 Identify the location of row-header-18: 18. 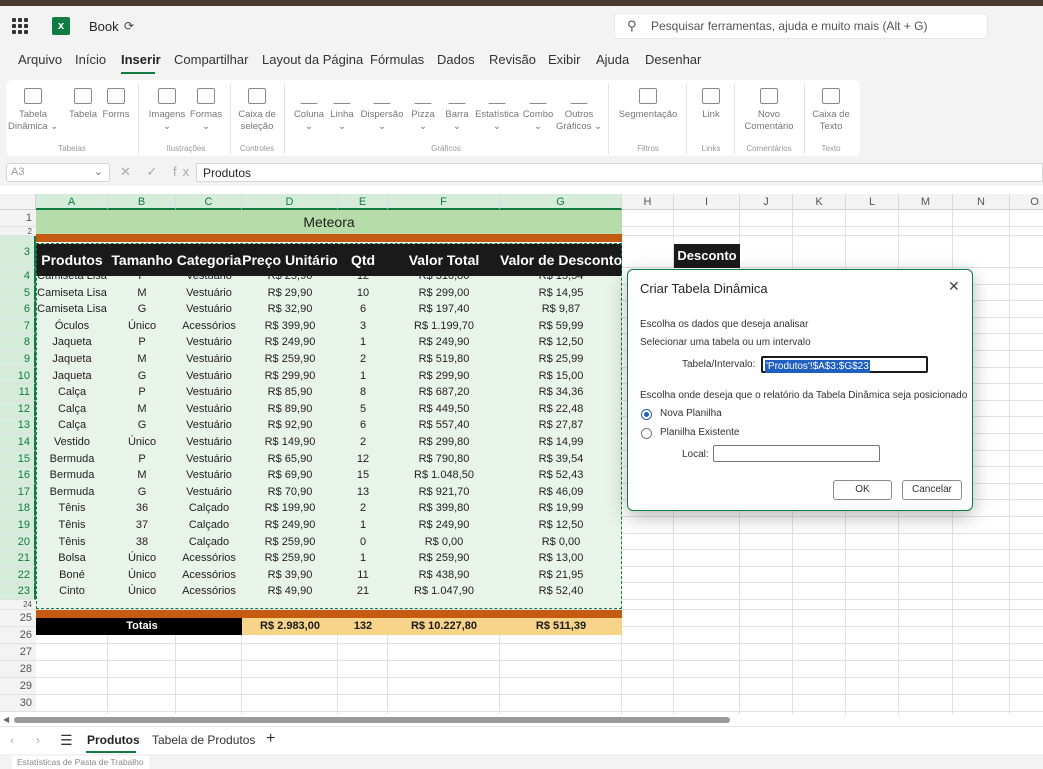
(18, 508).